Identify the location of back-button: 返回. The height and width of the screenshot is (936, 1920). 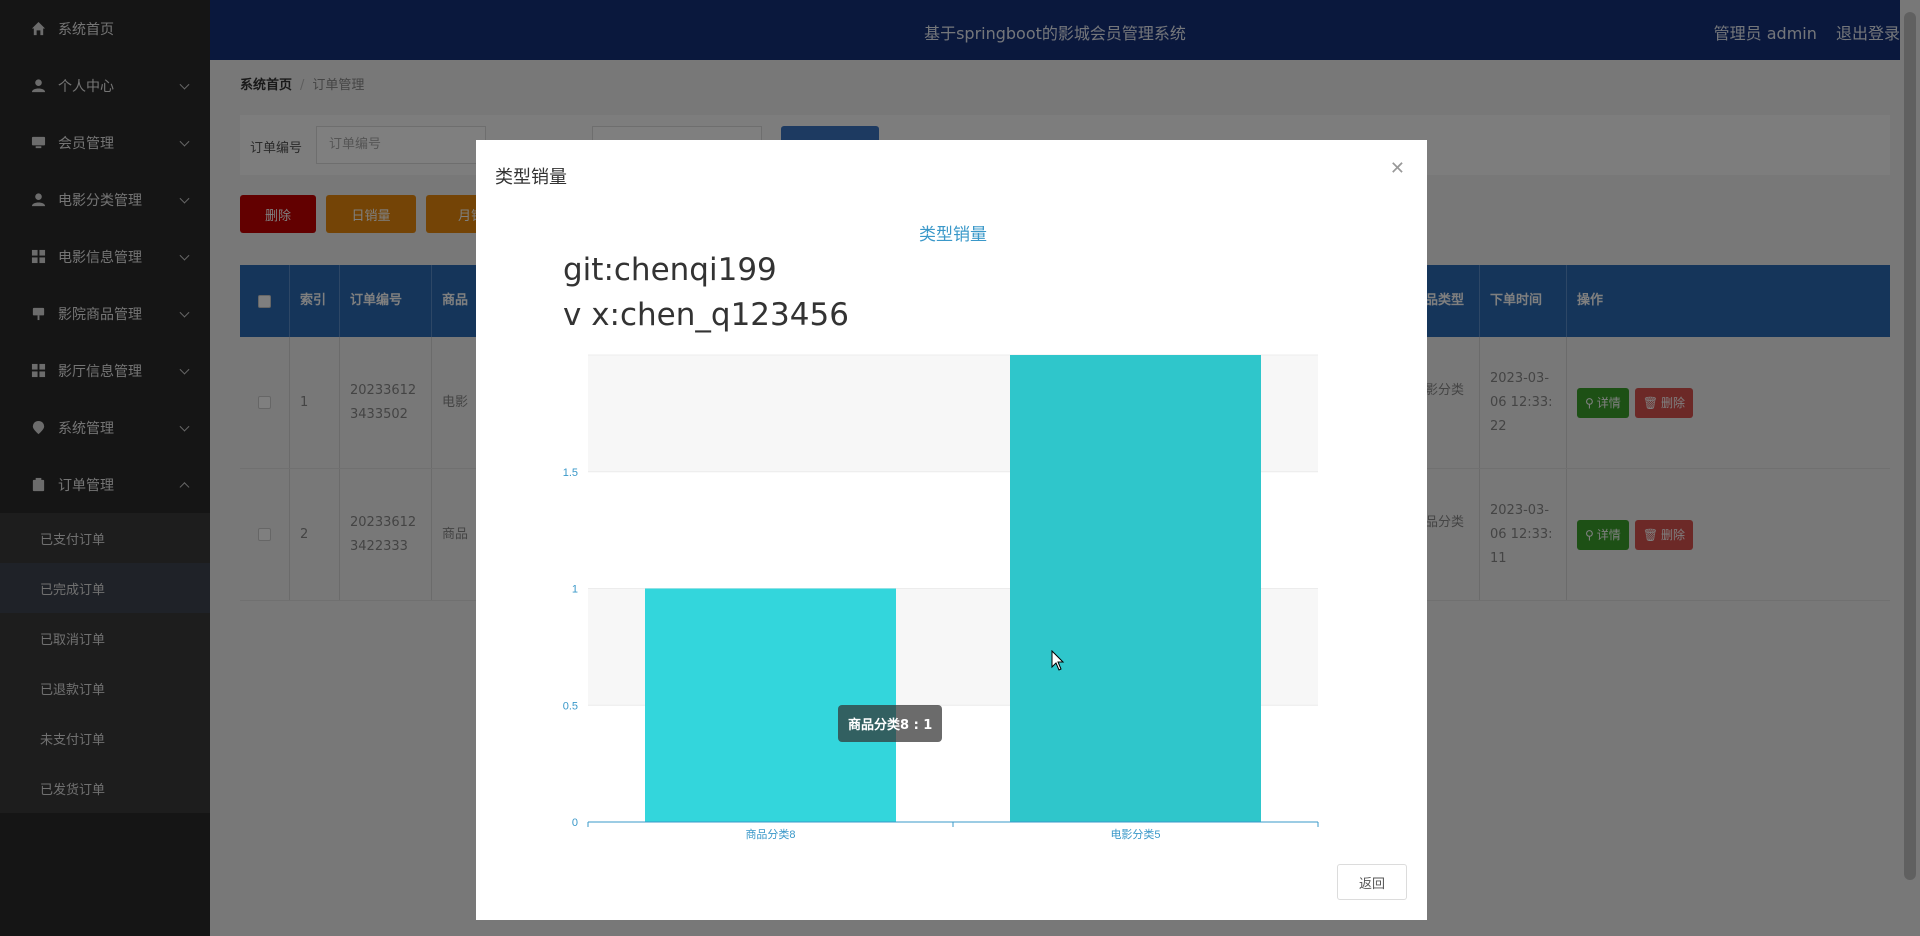
(1372, 882).